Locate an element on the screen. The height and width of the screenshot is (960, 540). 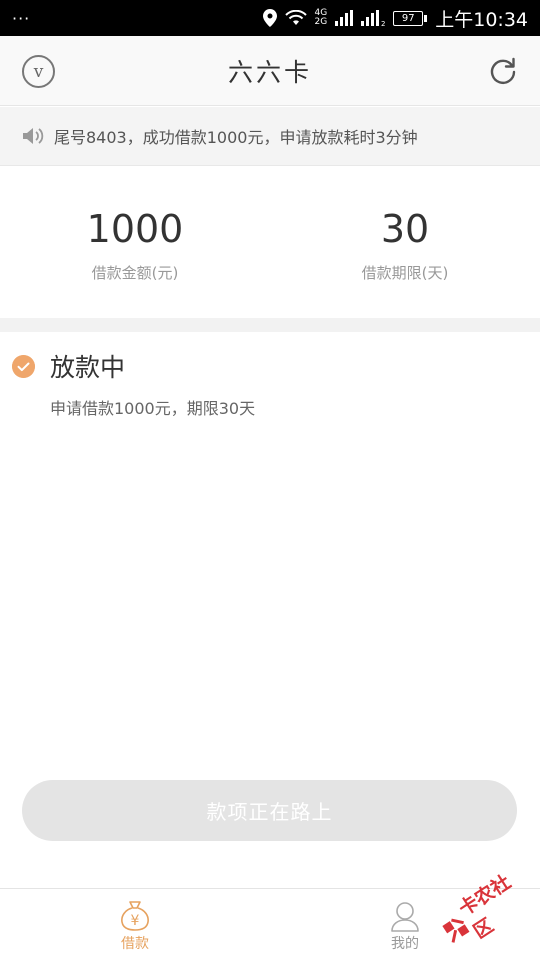
loan-amount: 1000 借款金额(元) is located at coordinates (135, 244).